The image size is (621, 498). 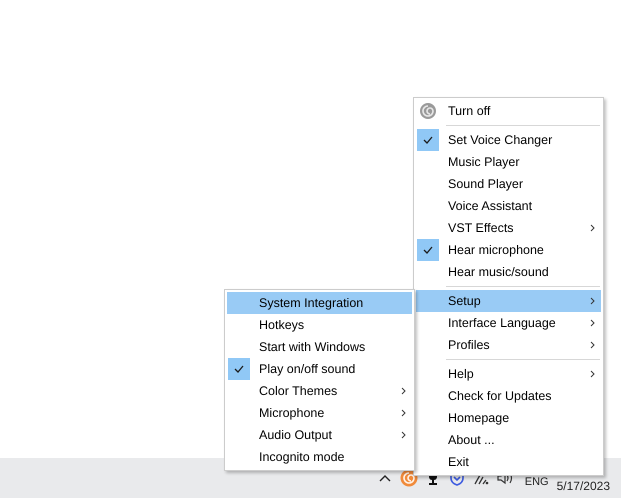 What do you see at coordinates (508, 396) in the screenshot?
I see `menu-item: Check for Updates` at bounding box center [508, 396].